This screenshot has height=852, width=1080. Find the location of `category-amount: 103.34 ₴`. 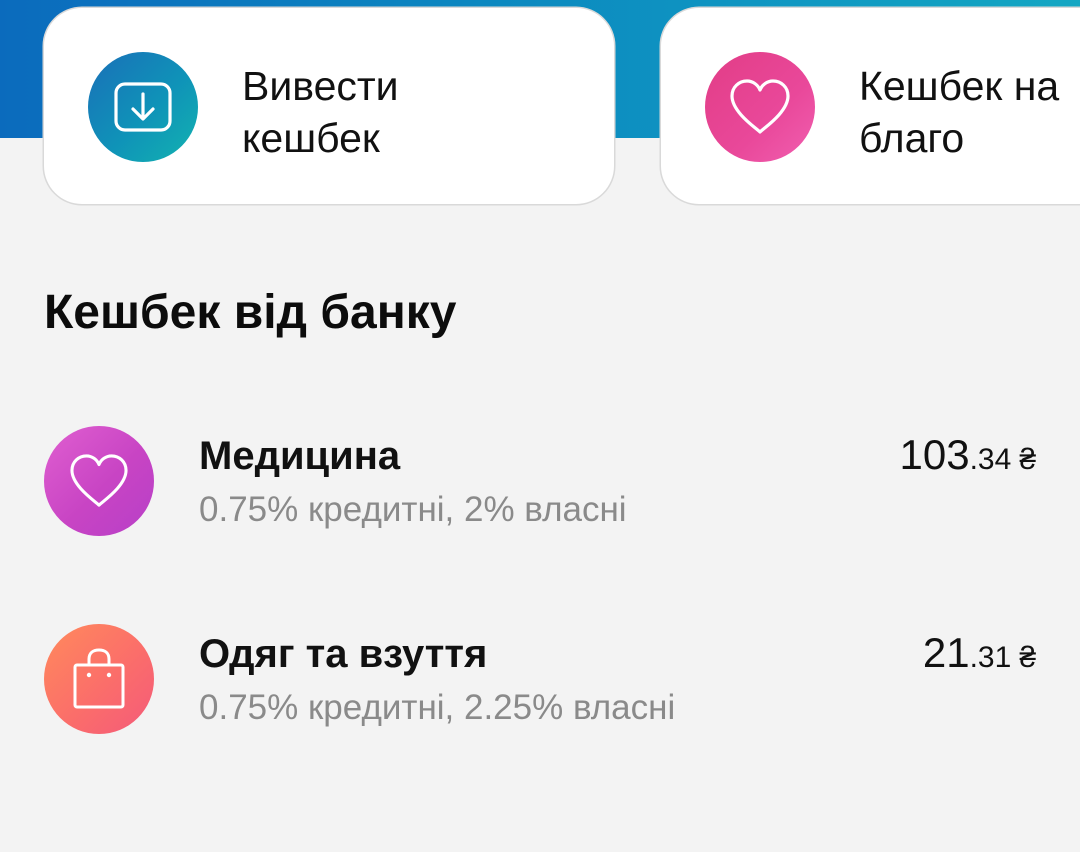

category-amount: 103.34 ₴ is located at coordinates (968, 457).